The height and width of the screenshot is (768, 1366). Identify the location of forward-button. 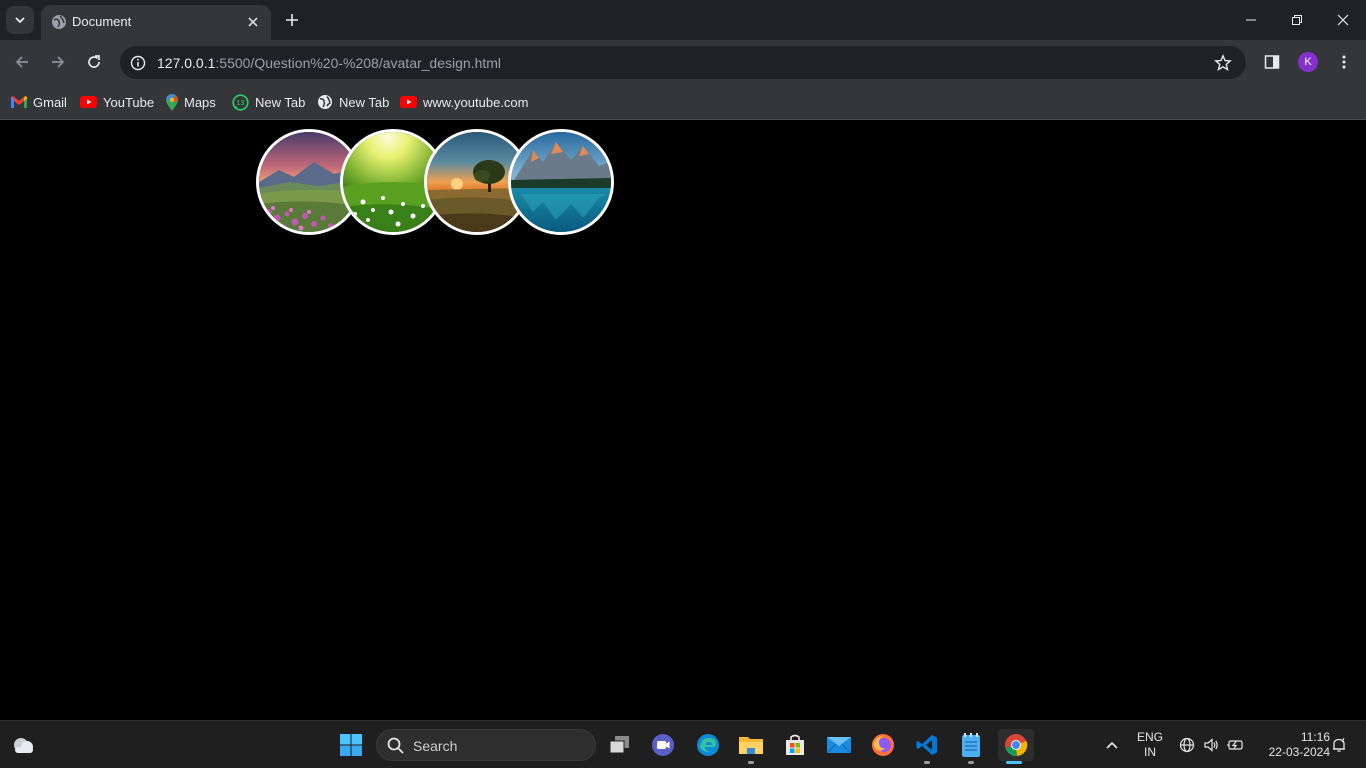
(58, 62).